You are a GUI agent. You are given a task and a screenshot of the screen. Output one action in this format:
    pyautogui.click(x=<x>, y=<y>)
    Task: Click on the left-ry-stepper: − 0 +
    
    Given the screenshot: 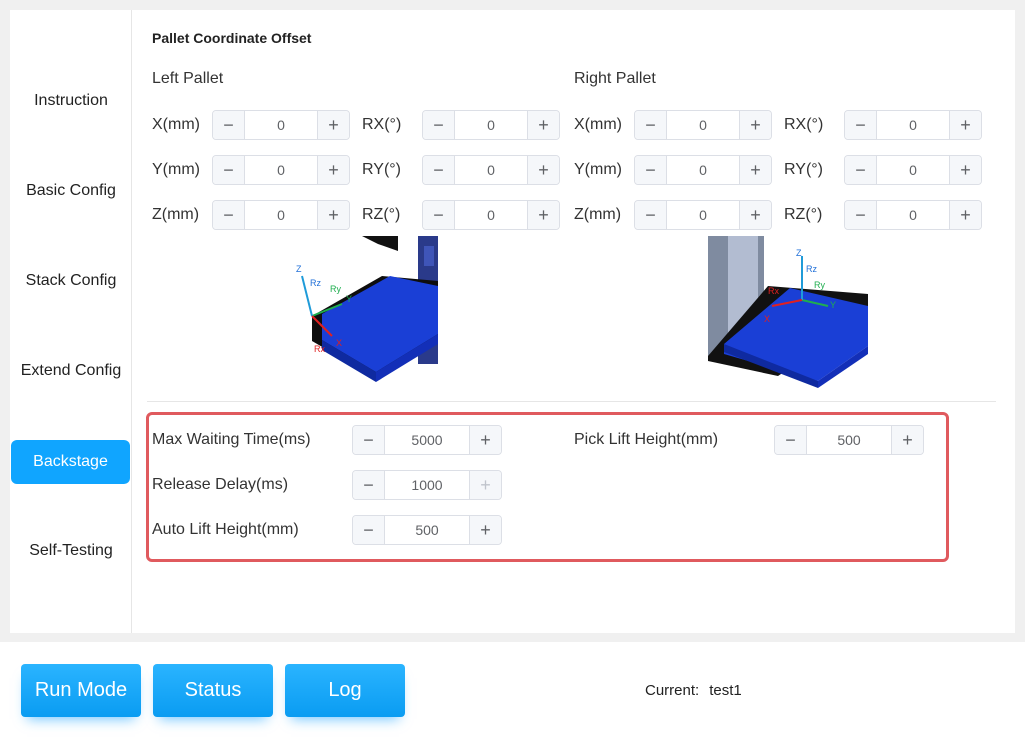 What is the action you would take?
    pyautogui.click(x=491, y=170)
    